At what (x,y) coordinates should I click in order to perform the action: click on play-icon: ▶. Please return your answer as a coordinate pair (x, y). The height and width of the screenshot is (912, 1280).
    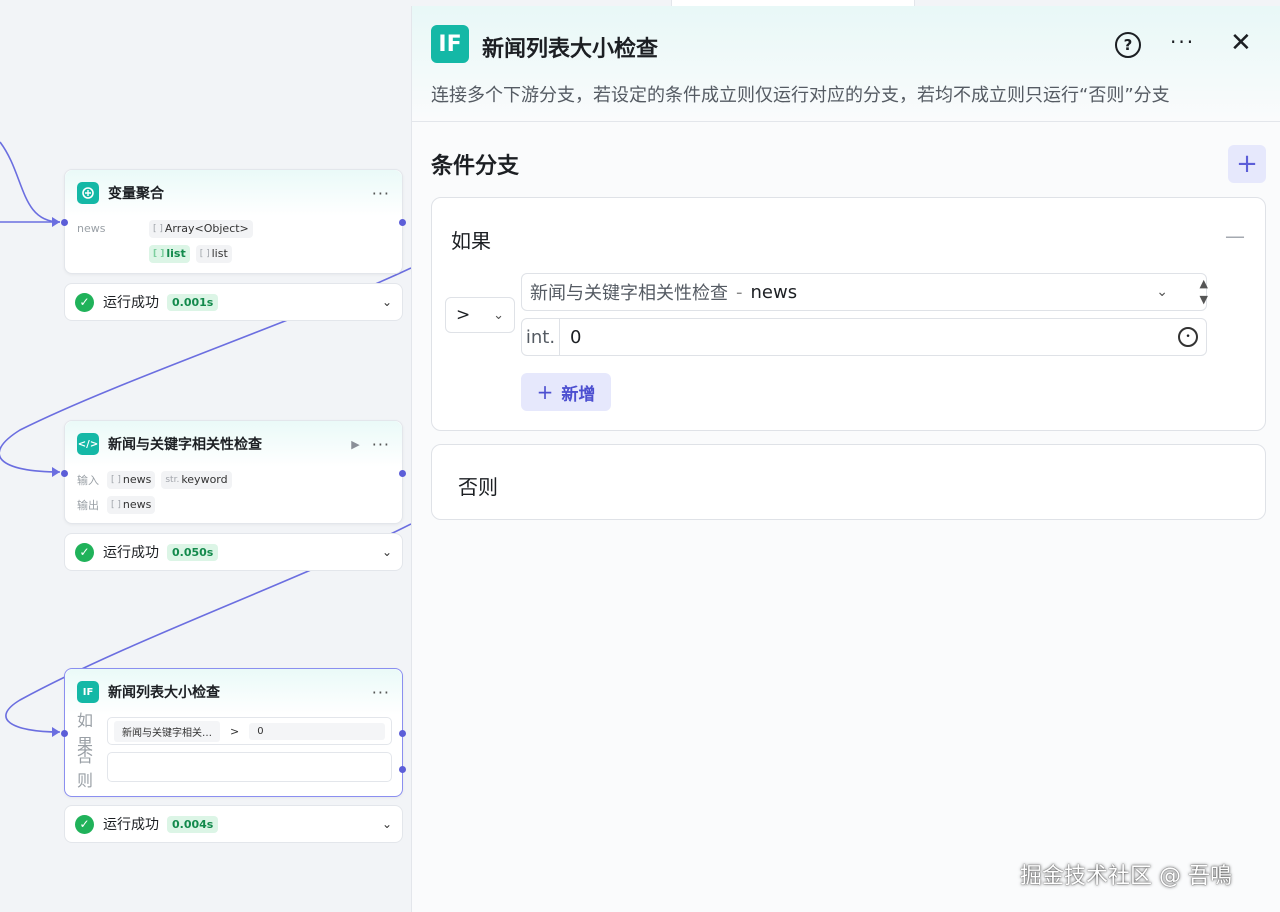
    Looking at the image, I should click on (355, 444).